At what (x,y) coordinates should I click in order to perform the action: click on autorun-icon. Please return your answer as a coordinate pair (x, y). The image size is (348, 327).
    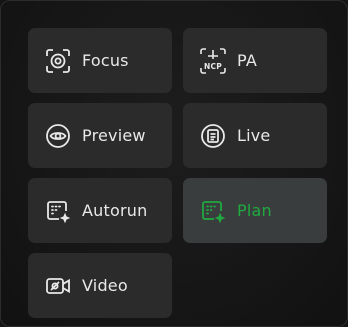
    Looking at the image, I should click on (58, 211).